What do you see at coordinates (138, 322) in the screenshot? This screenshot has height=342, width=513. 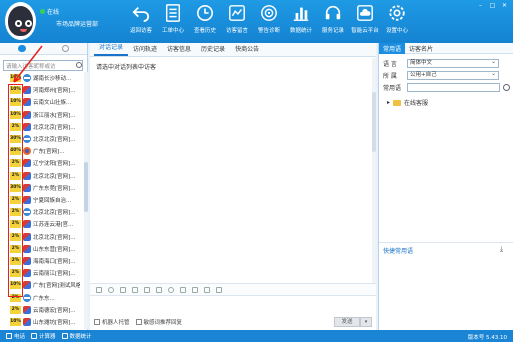 I see `sensitive-recommend-checkbox` at bounding box center [138, 322].